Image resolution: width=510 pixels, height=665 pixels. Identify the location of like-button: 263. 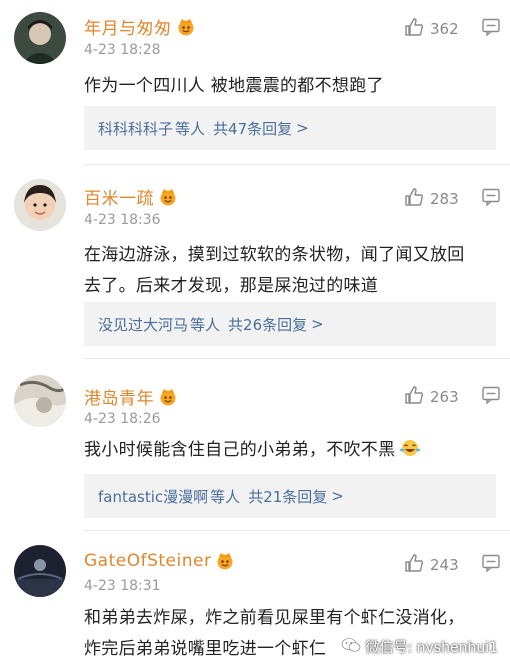
(431, 397).